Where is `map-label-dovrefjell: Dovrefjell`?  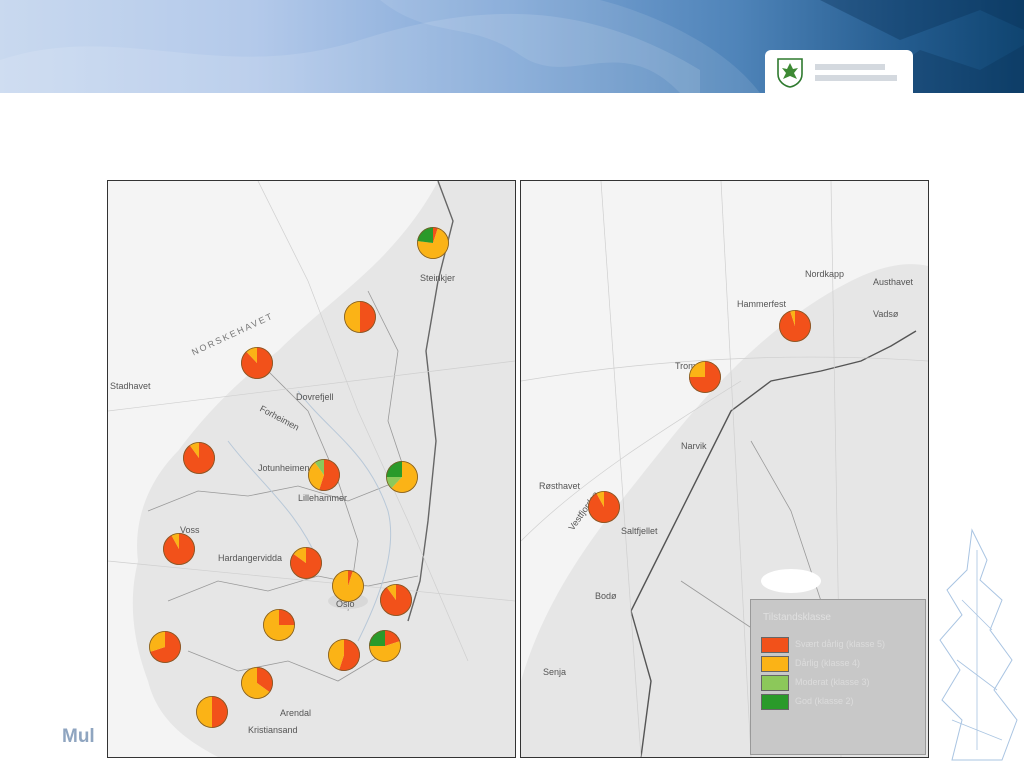 map-label-dovrefjell: Dovrefjell is located at coordinates (315, 397).